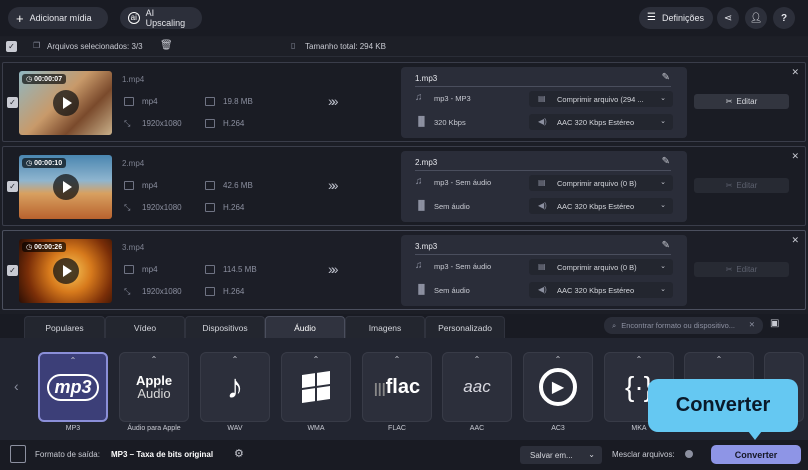 The width and height of the screenshot is (808, 470). What do you see at coordinates (397, 428) in the screenshot?
I see `format-label: FLAC` at bounding box center [397, 428].